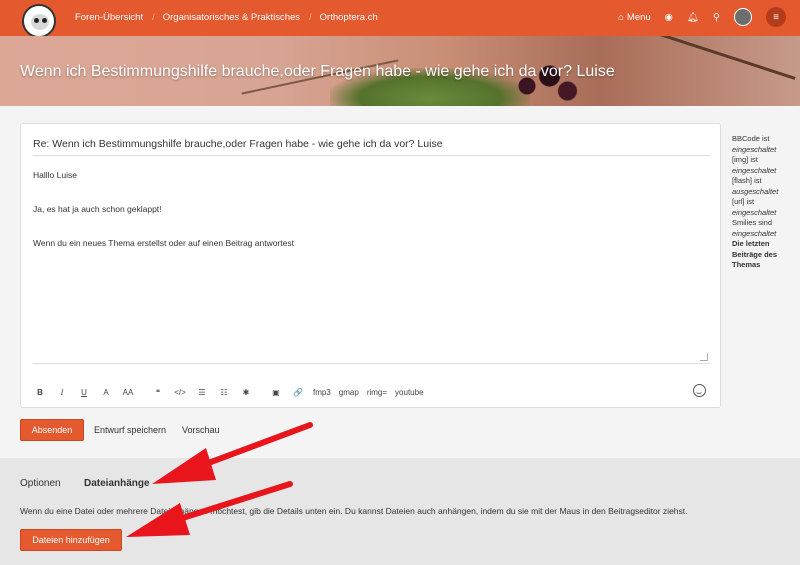 The image size is (800, 565). I want to click on menu-link: ⌂ Menu, so click(634, 17).